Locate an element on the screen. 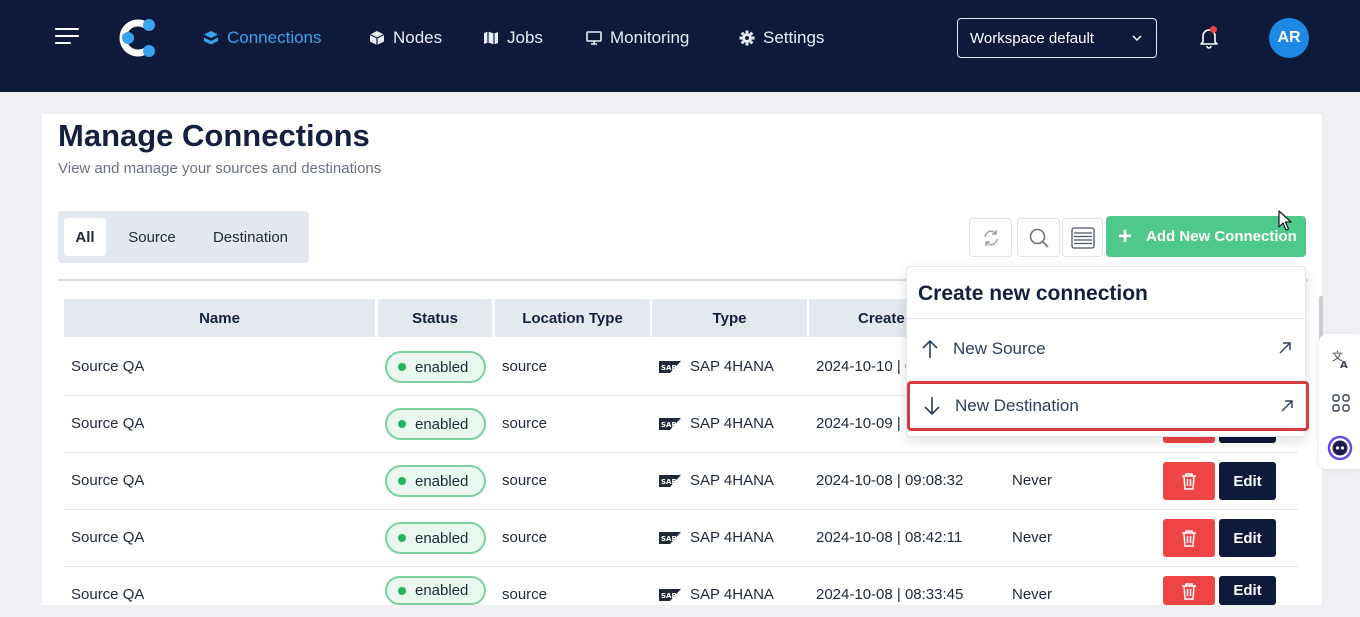  assistant-icon is located at coordinates (1340, 448).